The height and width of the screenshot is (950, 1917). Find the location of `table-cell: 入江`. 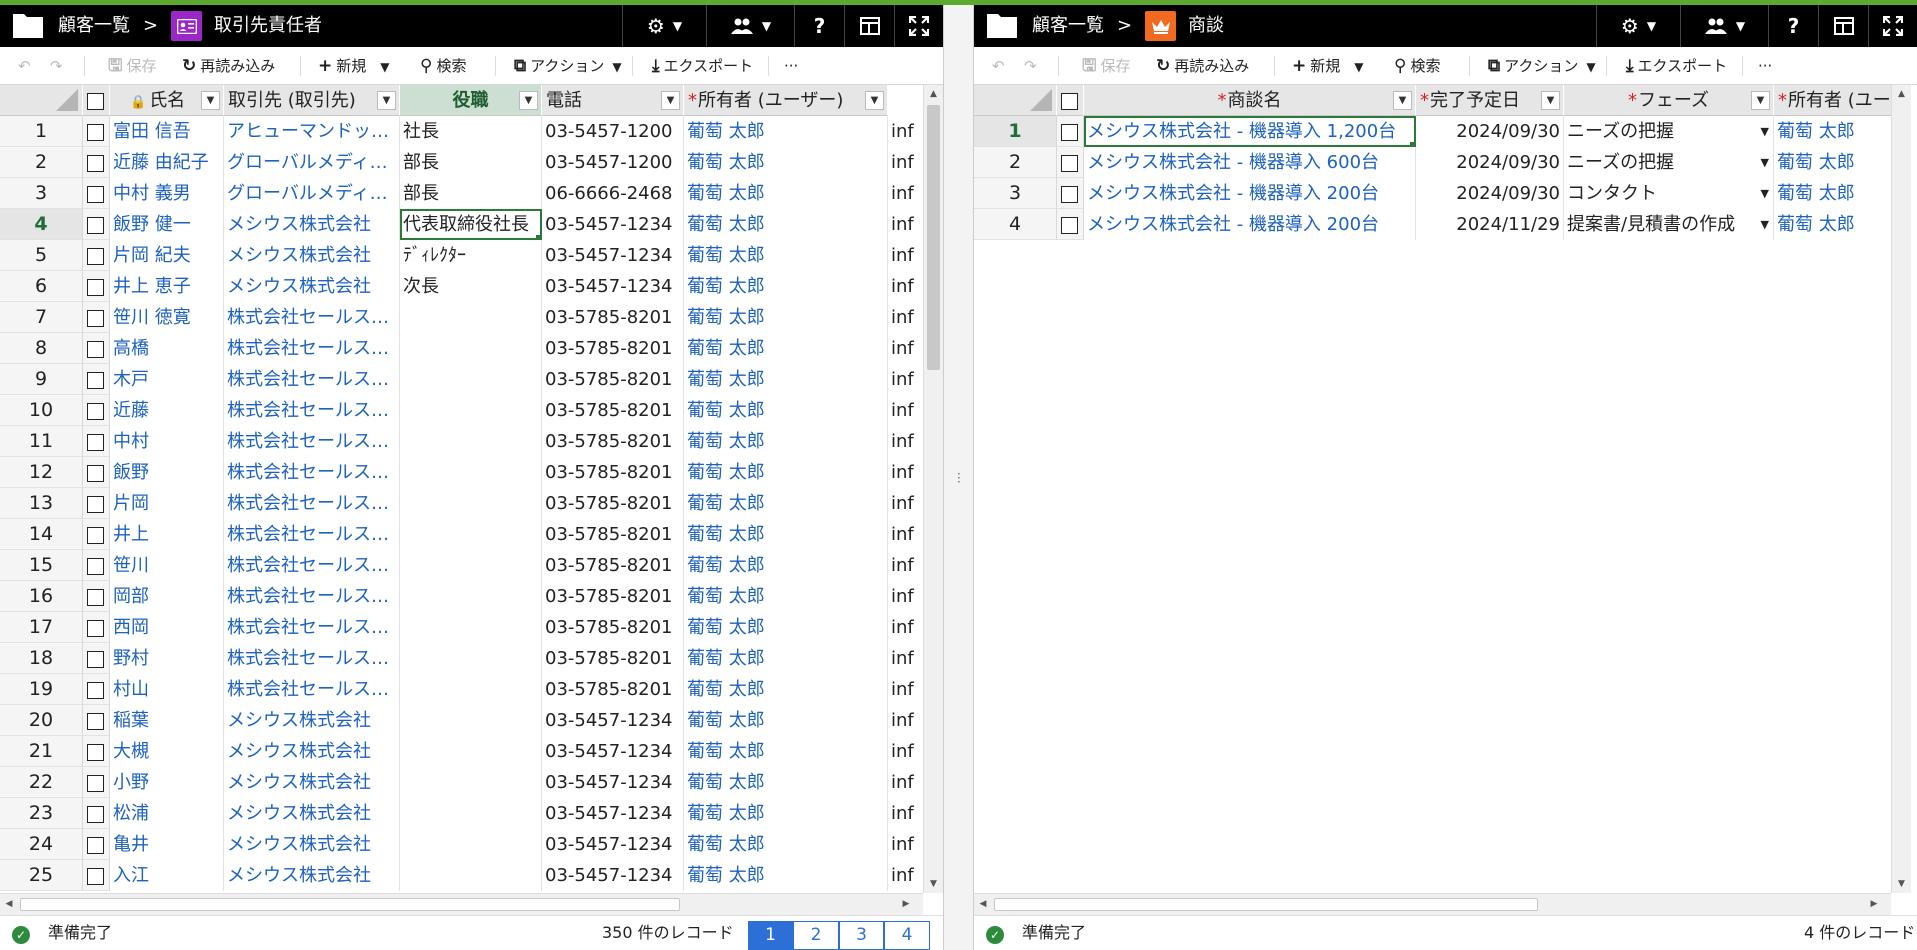

table-cell: 入江 is located at coordinates (167, 875).